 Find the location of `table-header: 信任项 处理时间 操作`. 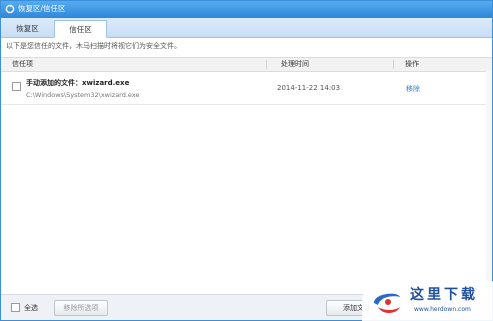

table-header: 信任项 处理时间 操作 is located at coordinates (246, 64).